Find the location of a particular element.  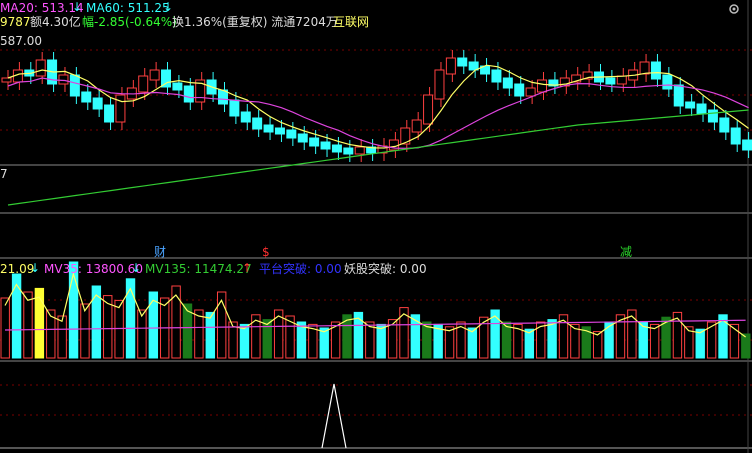

marker-finance: 财 is located at coordinates (160, 252).